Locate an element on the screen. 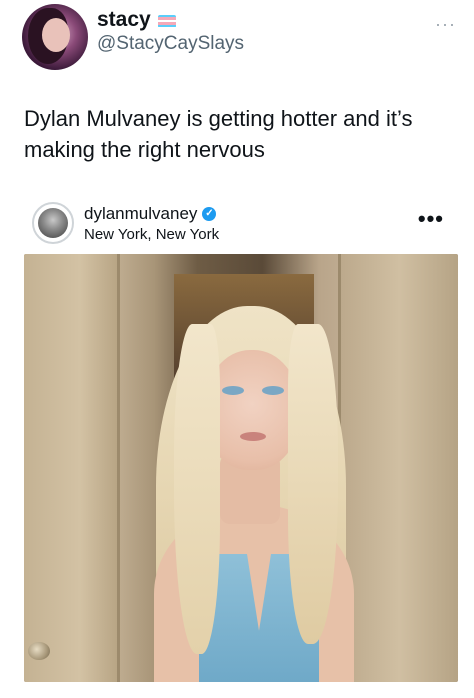  post-username-row: dylanmulvaney ✓ is located at coordinates (150, 214).